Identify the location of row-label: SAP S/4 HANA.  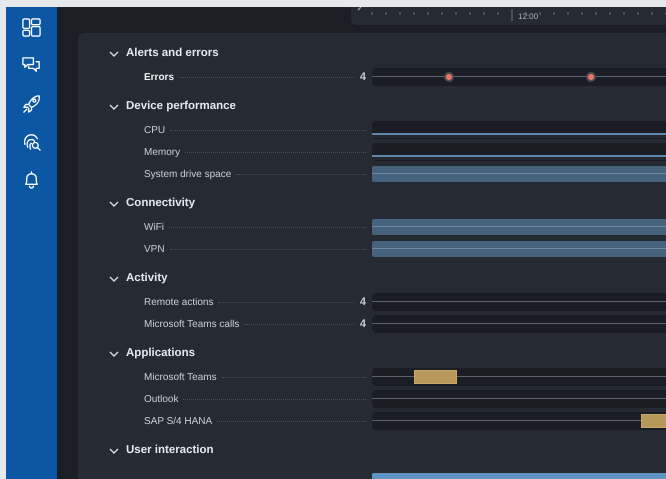
(178, 421).